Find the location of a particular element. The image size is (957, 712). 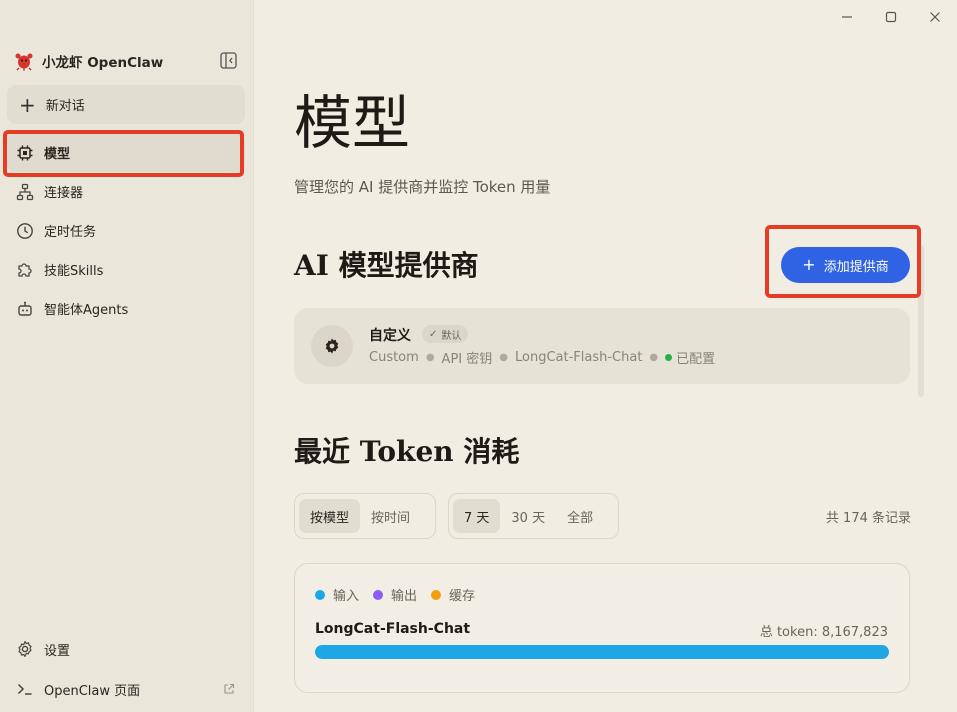

close-button is located at coordinates (935, 17).